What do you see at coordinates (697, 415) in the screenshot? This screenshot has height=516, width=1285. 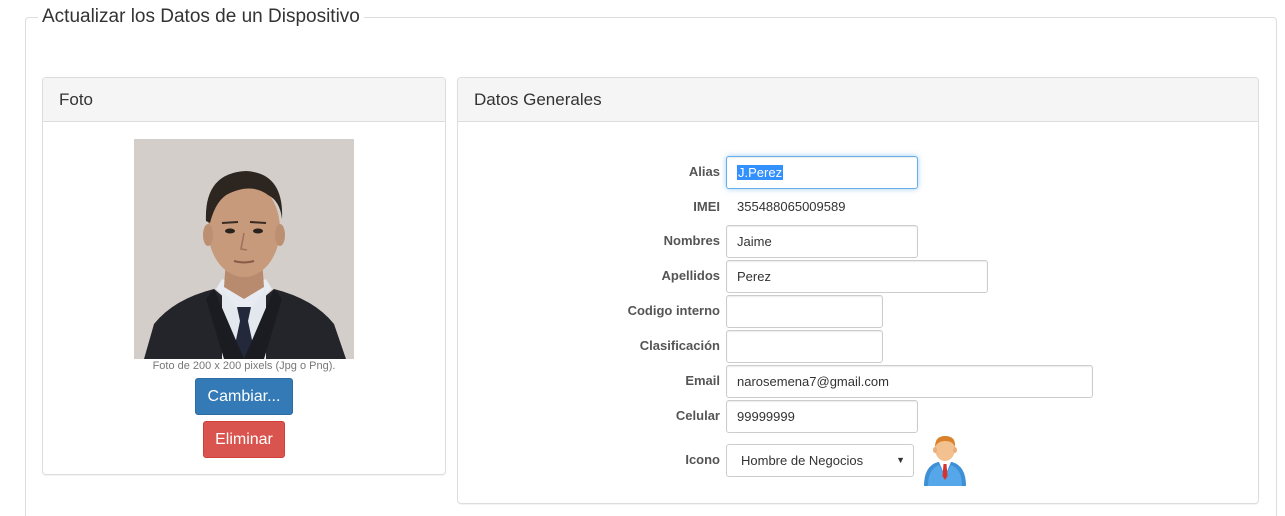 I see `celular-label: Celular` at bounding box center [697, 415].